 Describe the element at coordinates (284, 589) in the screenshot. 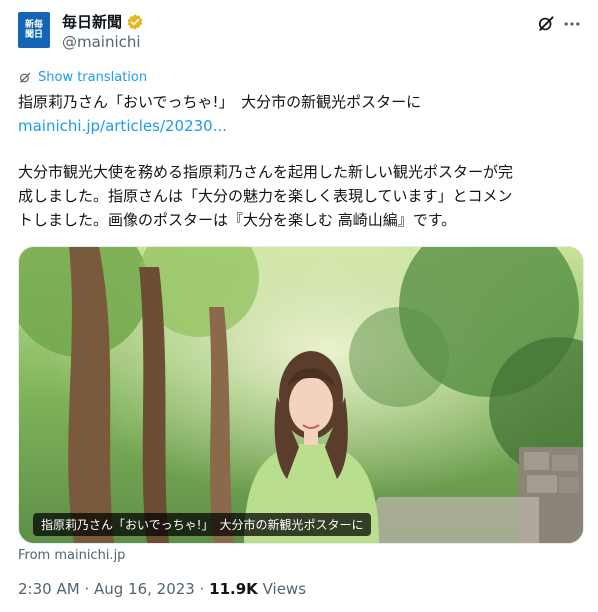

I see `views-label: Views` at that location.